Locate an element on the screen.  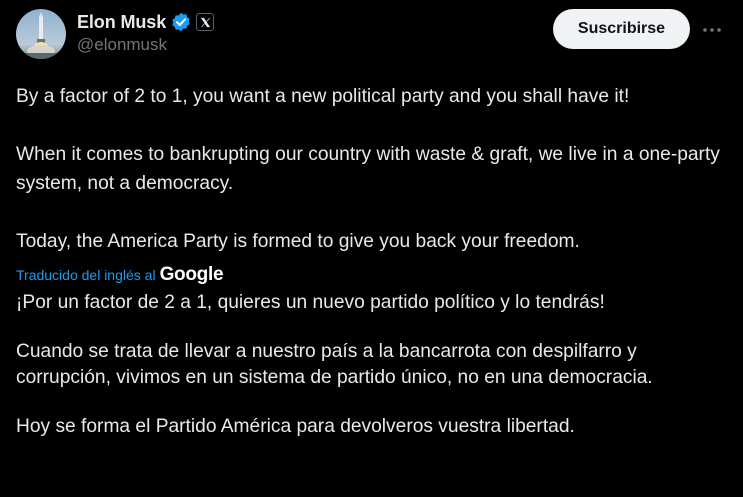
avatar is located at coordinates (41, 34).